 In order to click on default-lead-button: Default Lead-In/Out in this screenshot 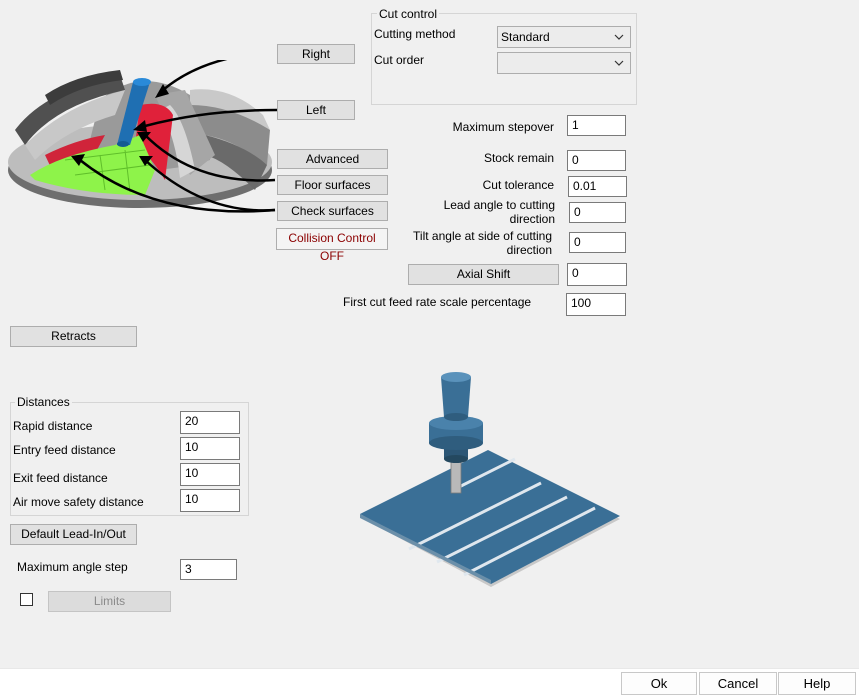, I will do `click(73, 534)`.